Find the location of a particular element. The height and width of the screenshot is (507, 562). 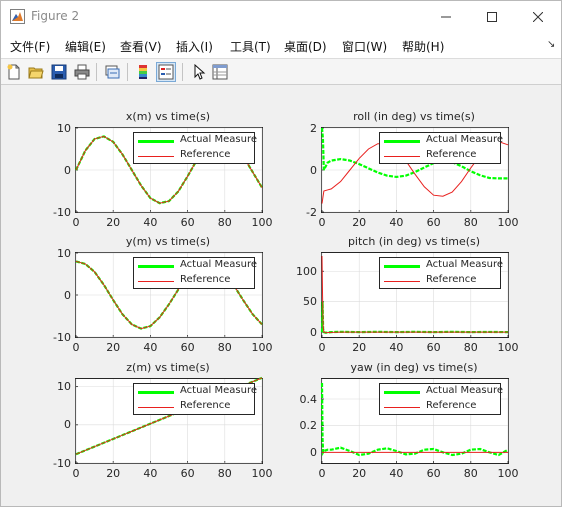

new-figure-button is located at coordinates (14, 72).